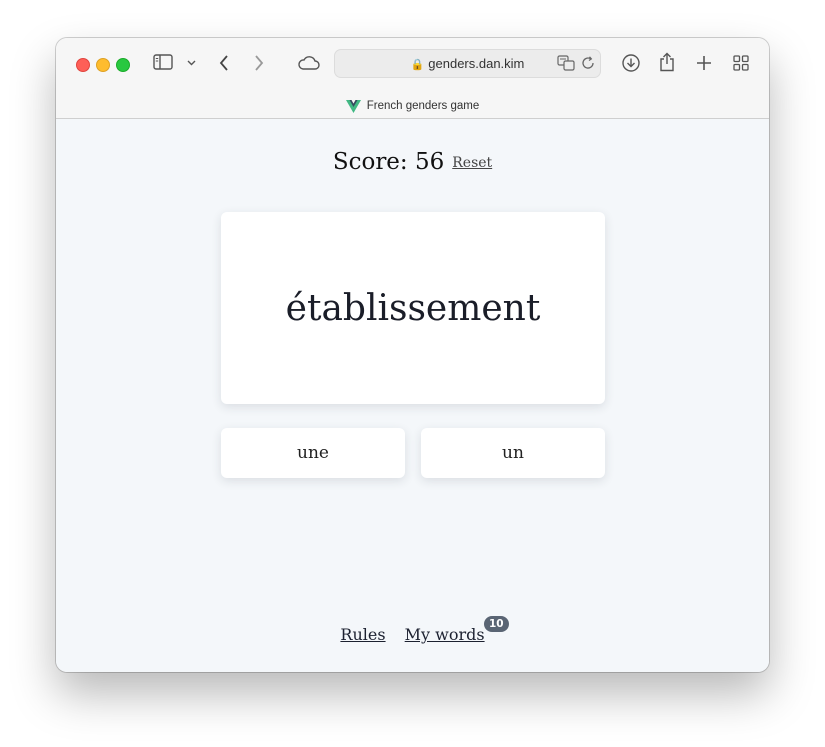  What do you see at coordinates (353, 106) in the screenshot?
I see `vue-logo-icon` at bounding box center [353, 106].